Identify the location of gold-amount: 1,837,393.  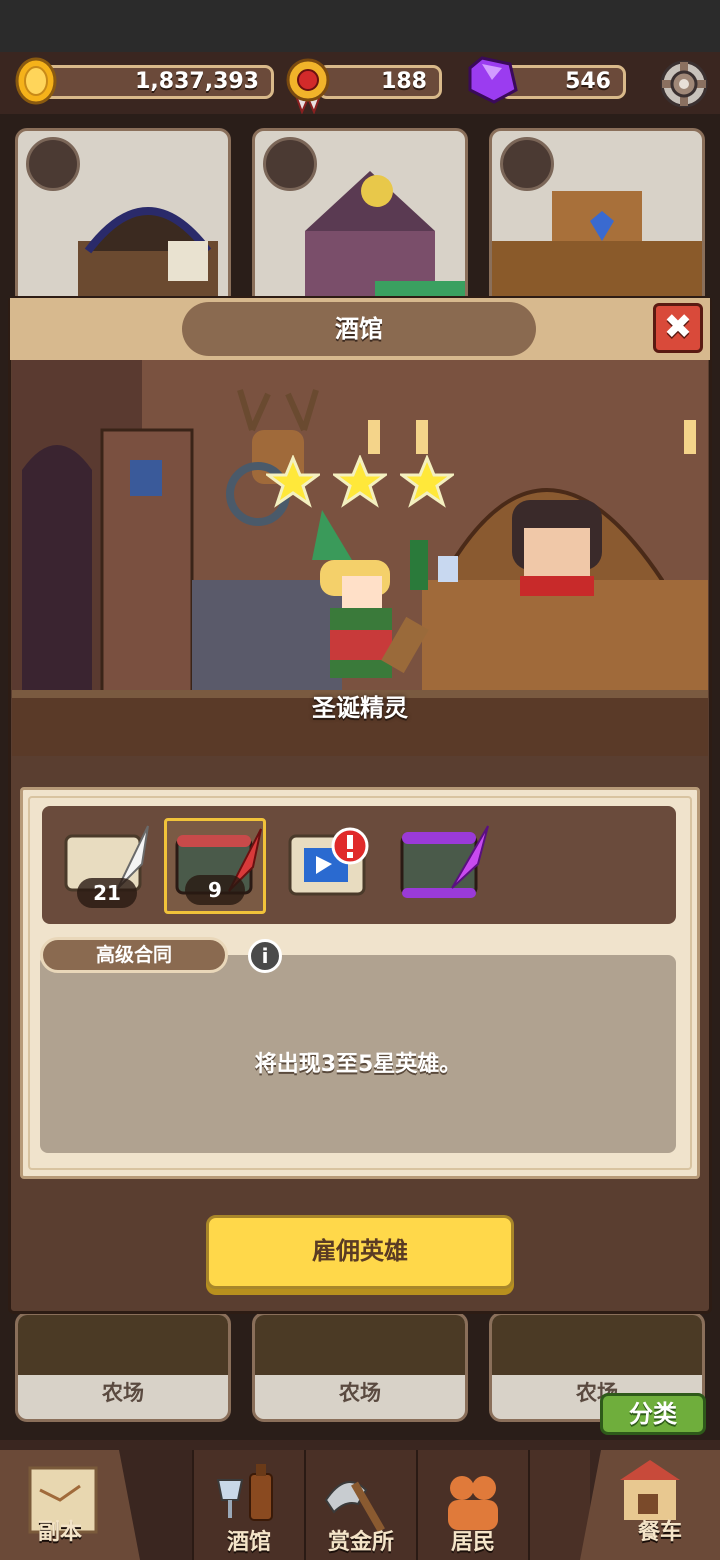
(197, 81).